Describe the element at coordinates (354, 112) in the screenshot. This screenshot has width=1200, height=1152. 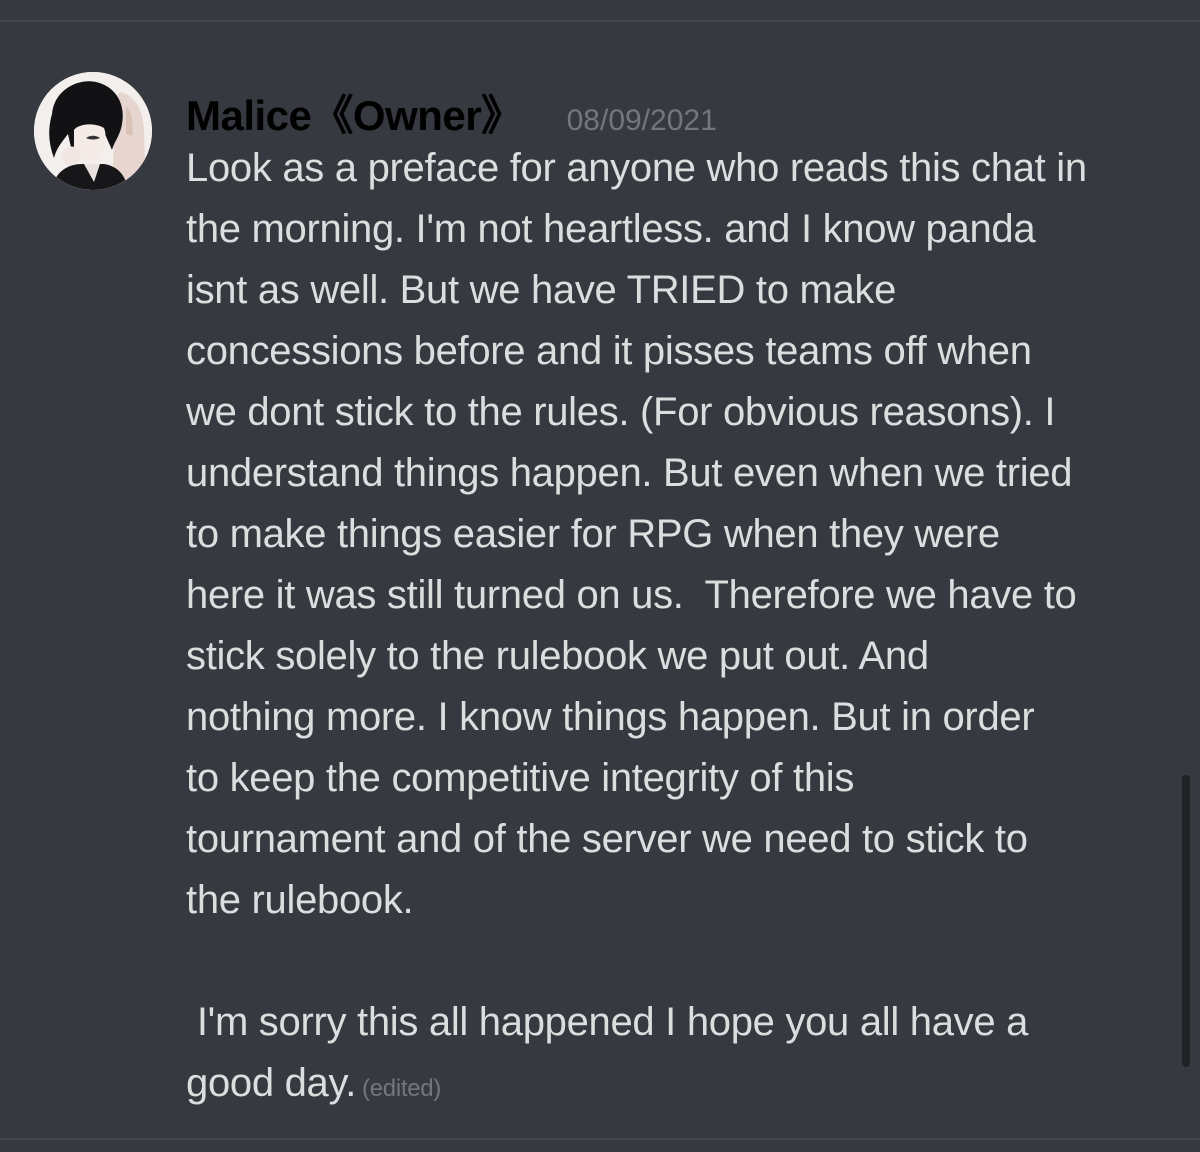
I see `author-name: Malice《Owner》` at that location.